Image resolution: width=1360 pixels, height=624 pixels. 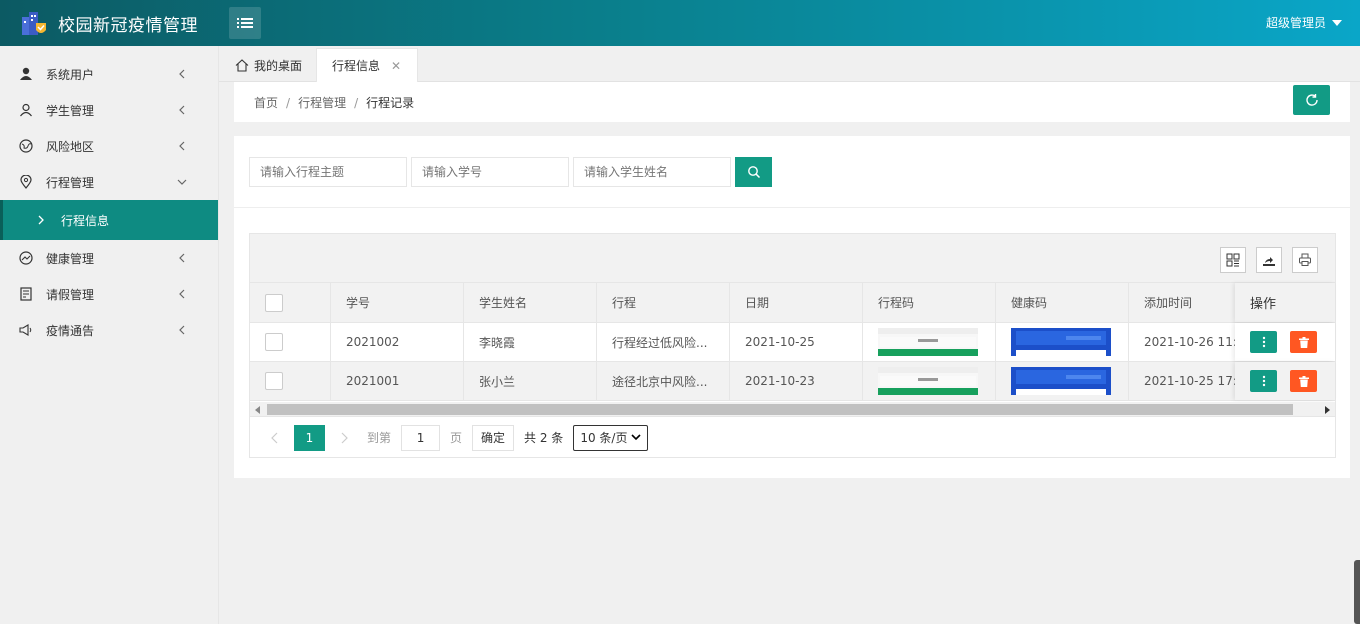 What do you see at coordinates (309, 437) in the screenshot?
I see `page-number-current: 1` at bounding box center [309, 437].